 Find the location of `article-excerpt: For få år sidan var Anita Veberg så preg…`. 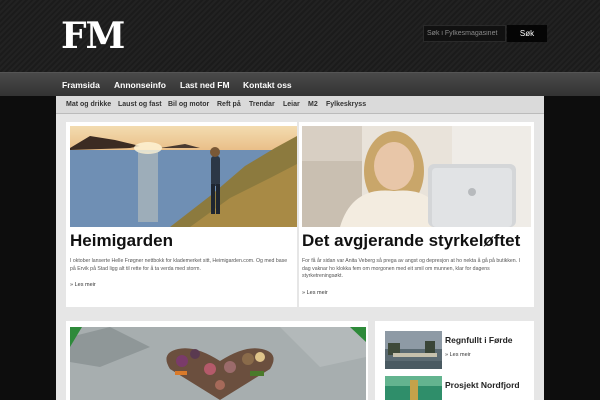

article-excerpt: For få år sidan var Anita Veberg så preg… is located at coordinates (411, 268).